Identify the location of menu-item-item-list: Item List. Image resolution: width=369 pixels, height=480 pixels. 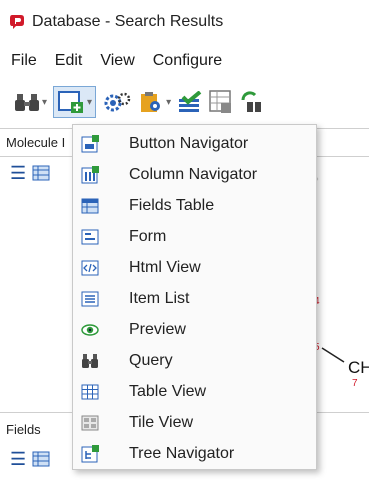
(194, 299).